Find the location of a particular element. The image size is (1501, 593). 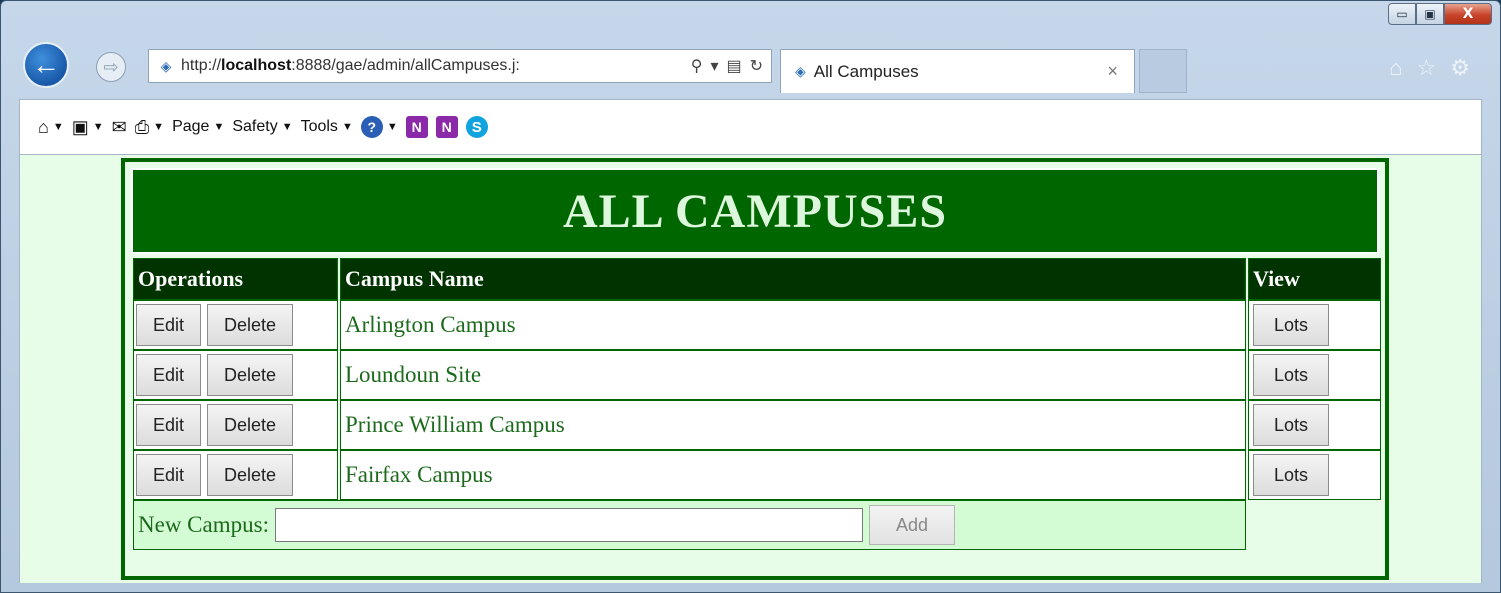

help-menu: ? ▼ is located at coordinates (379, 127).